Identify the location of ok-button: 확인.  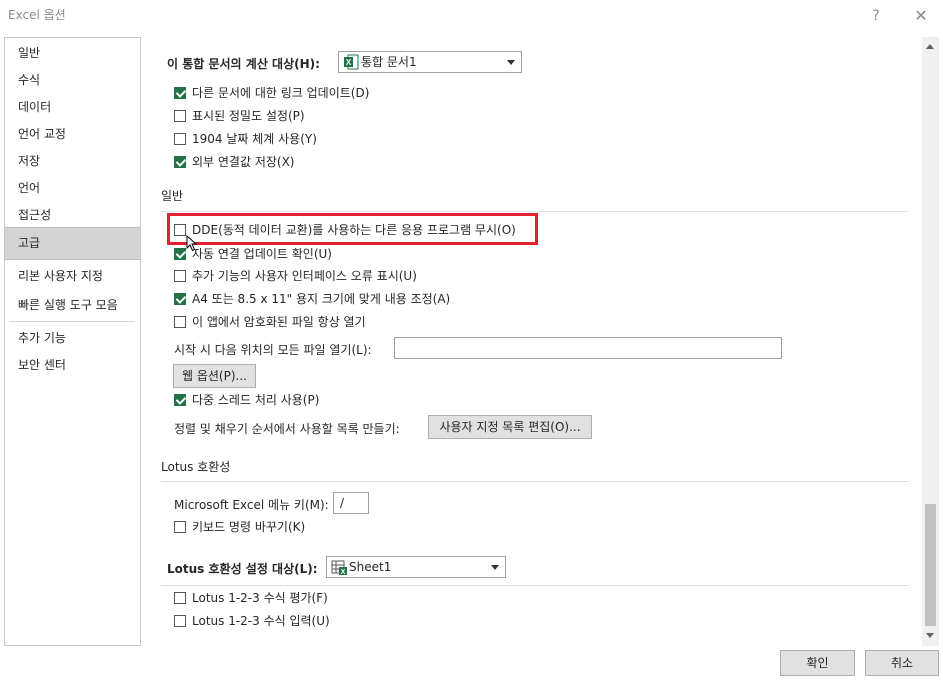
(817, 663).